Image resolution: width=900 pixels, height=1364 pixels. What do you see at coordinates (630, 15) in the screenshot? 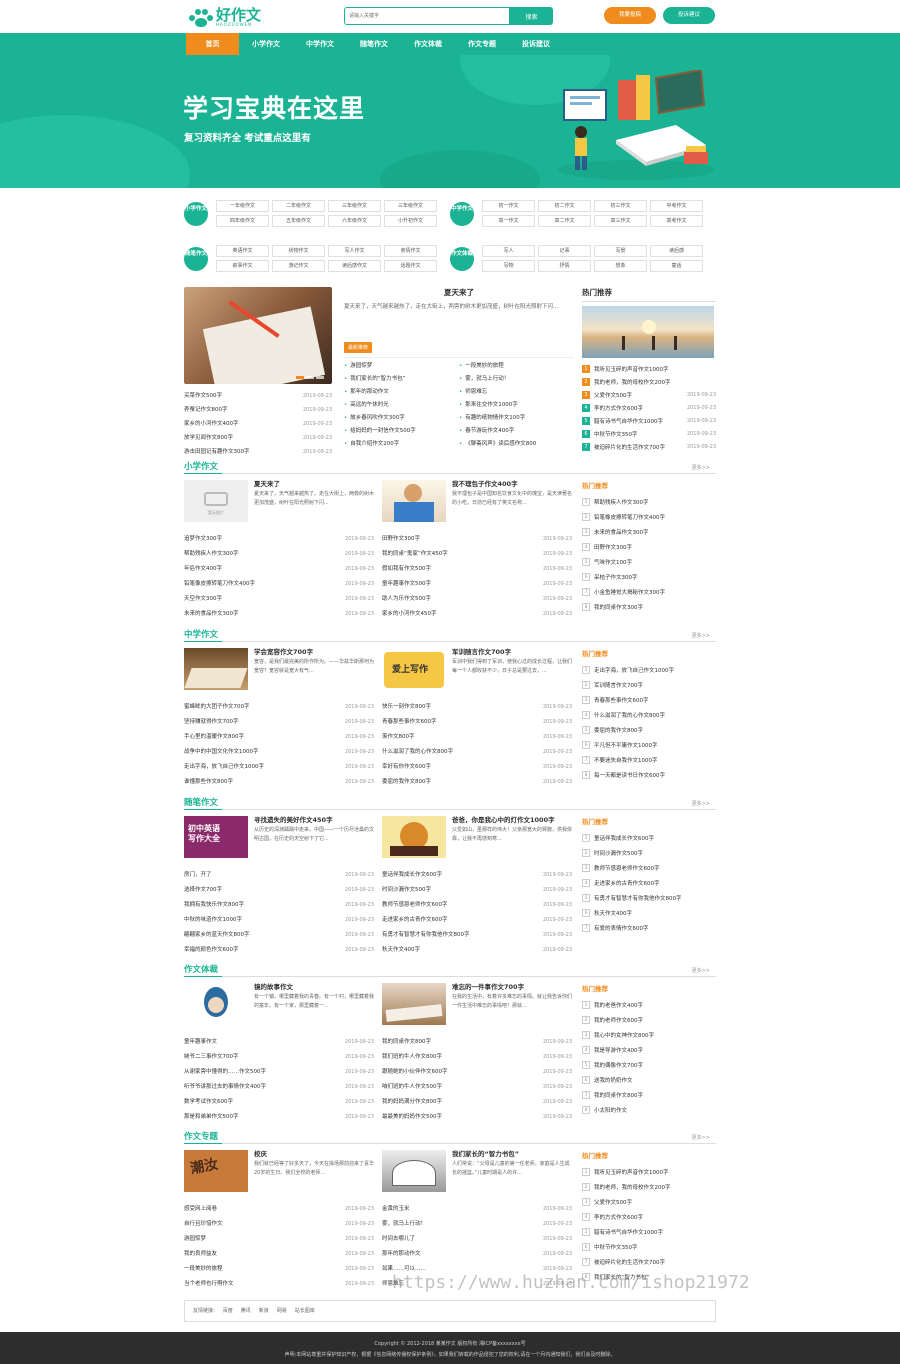
I see `submit-article-button: 我要投稿` at bounding box center [630, 15].